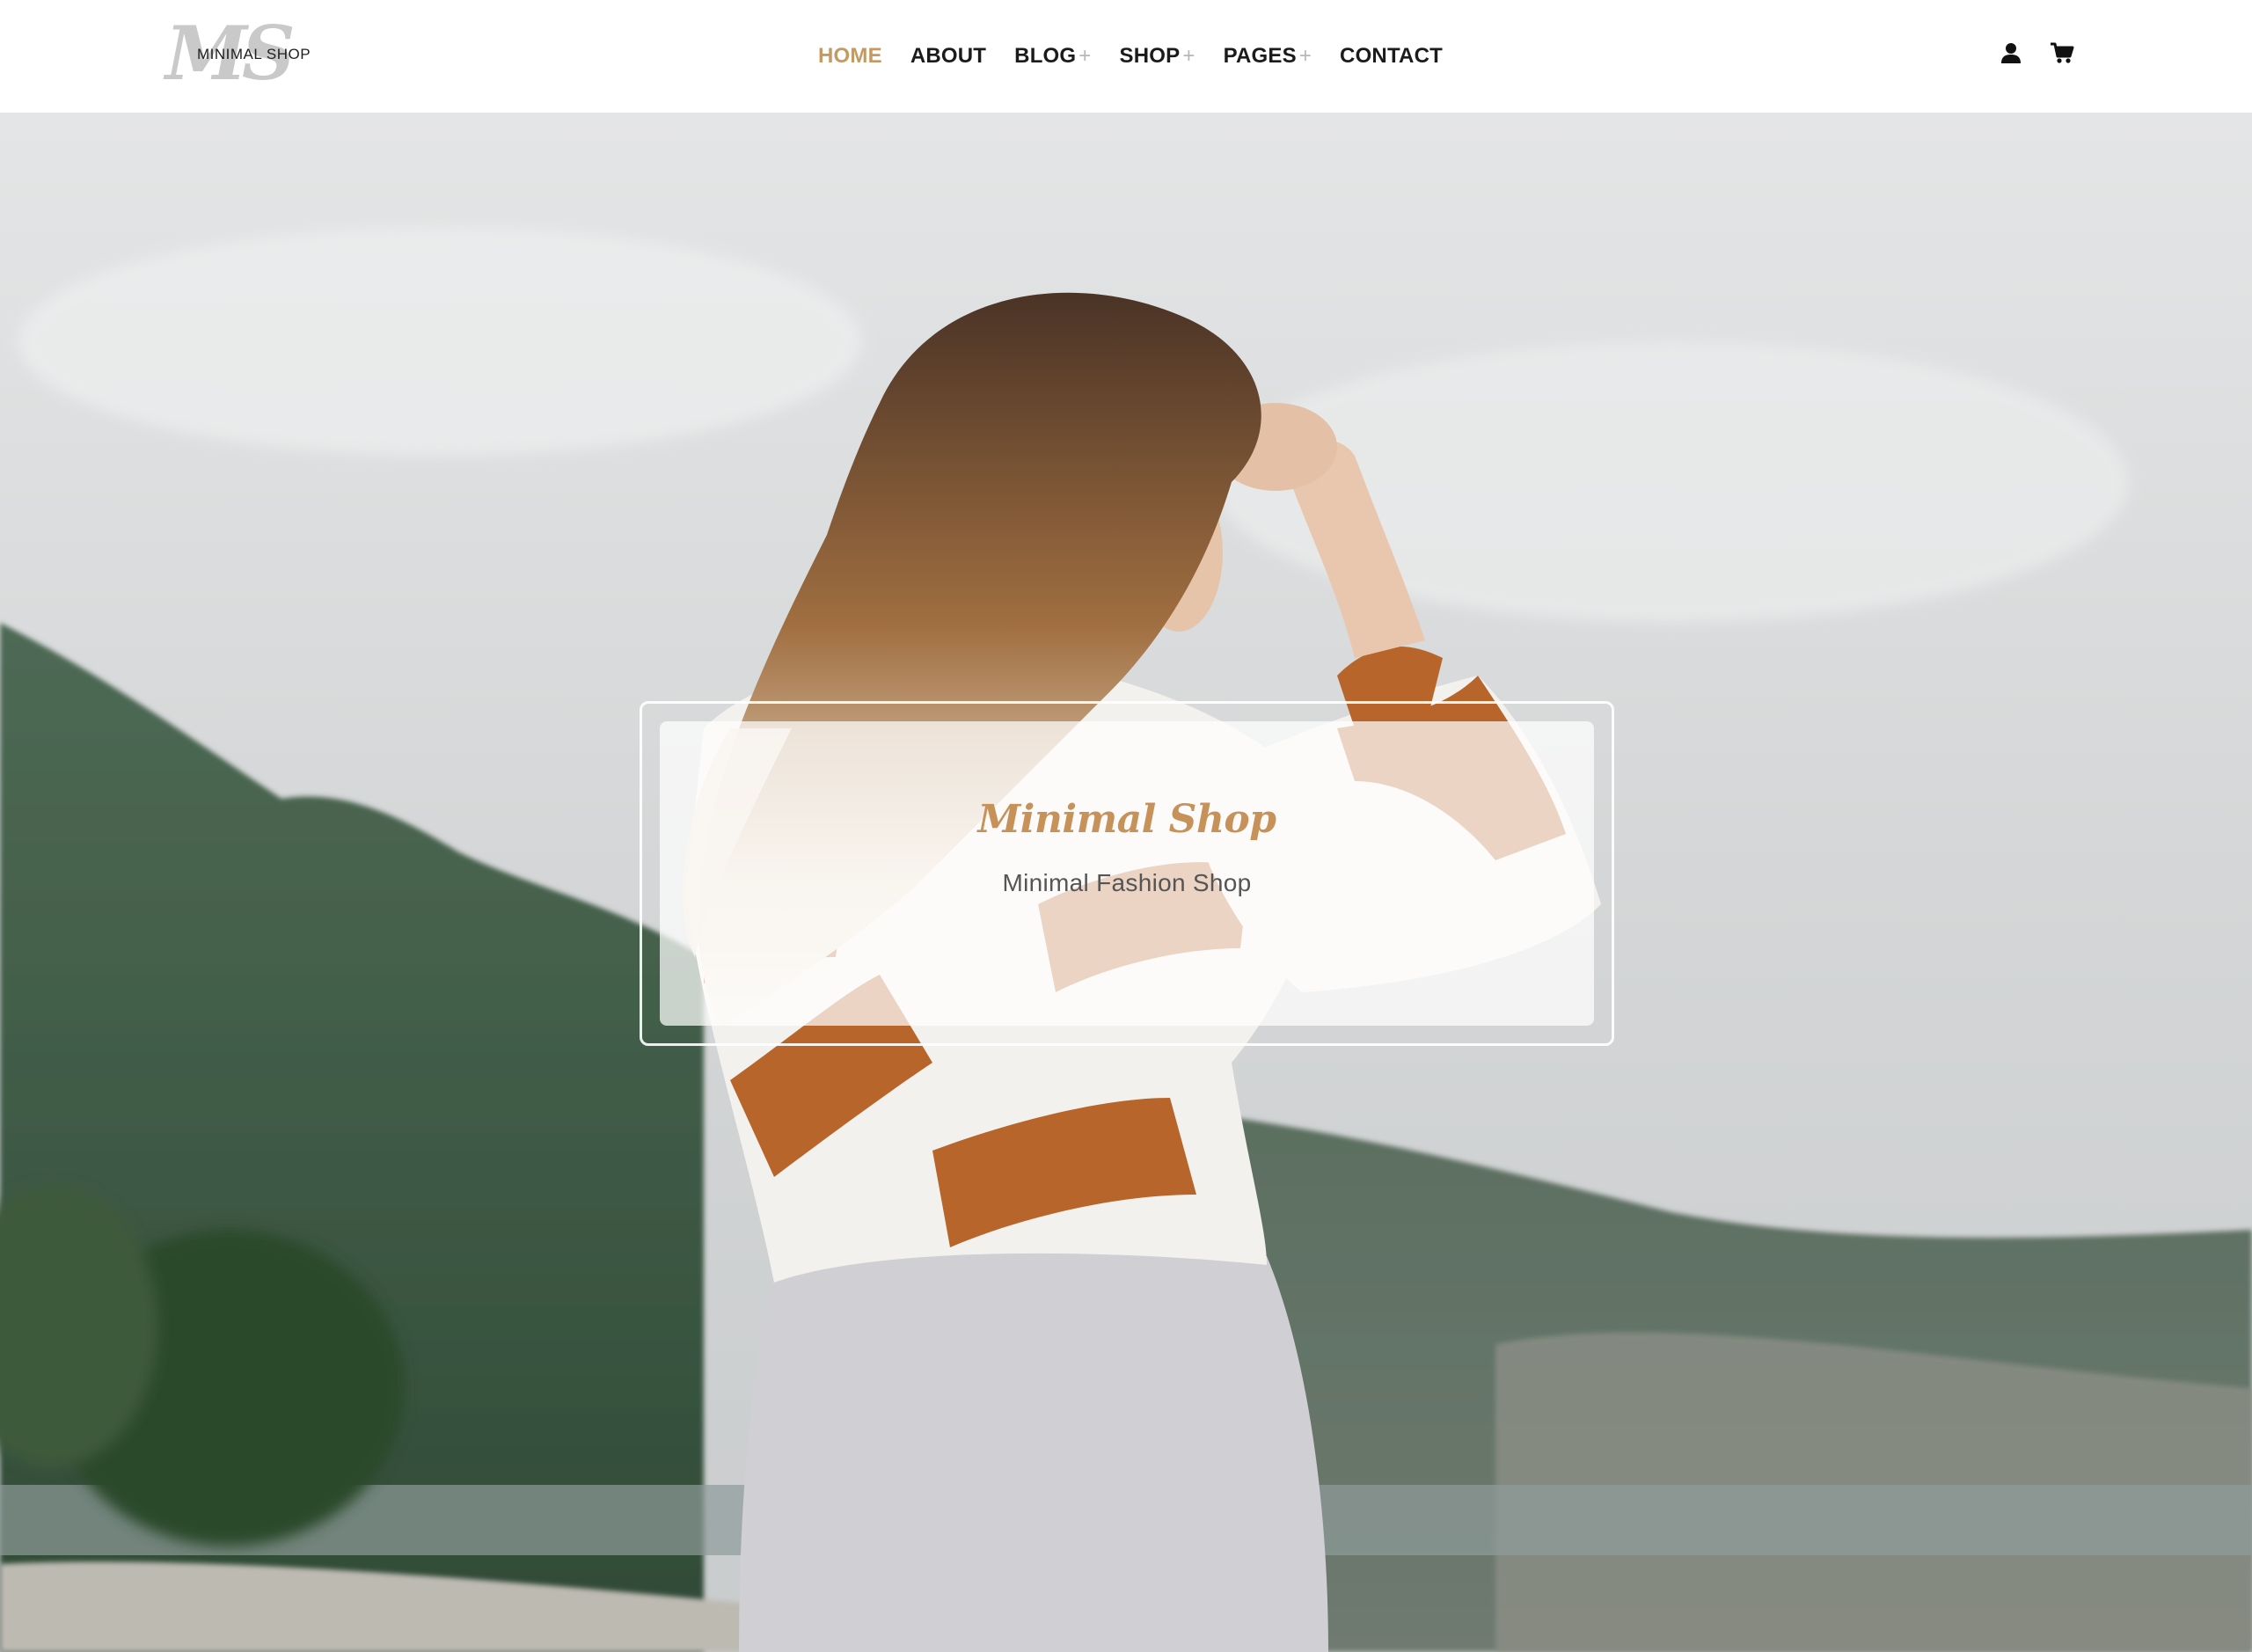  I want to click on nav-item-blog: BLOG +, so click(1052, 56).